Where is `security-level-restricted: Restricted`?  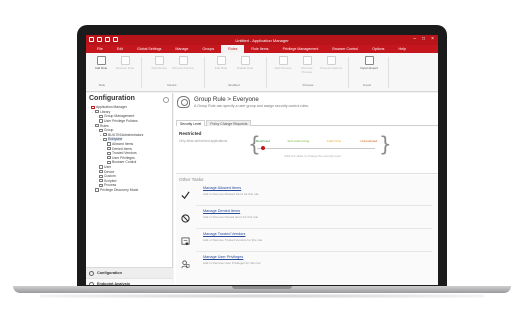
security-level-restricted: Restricted is located at coordinates (263, 141).